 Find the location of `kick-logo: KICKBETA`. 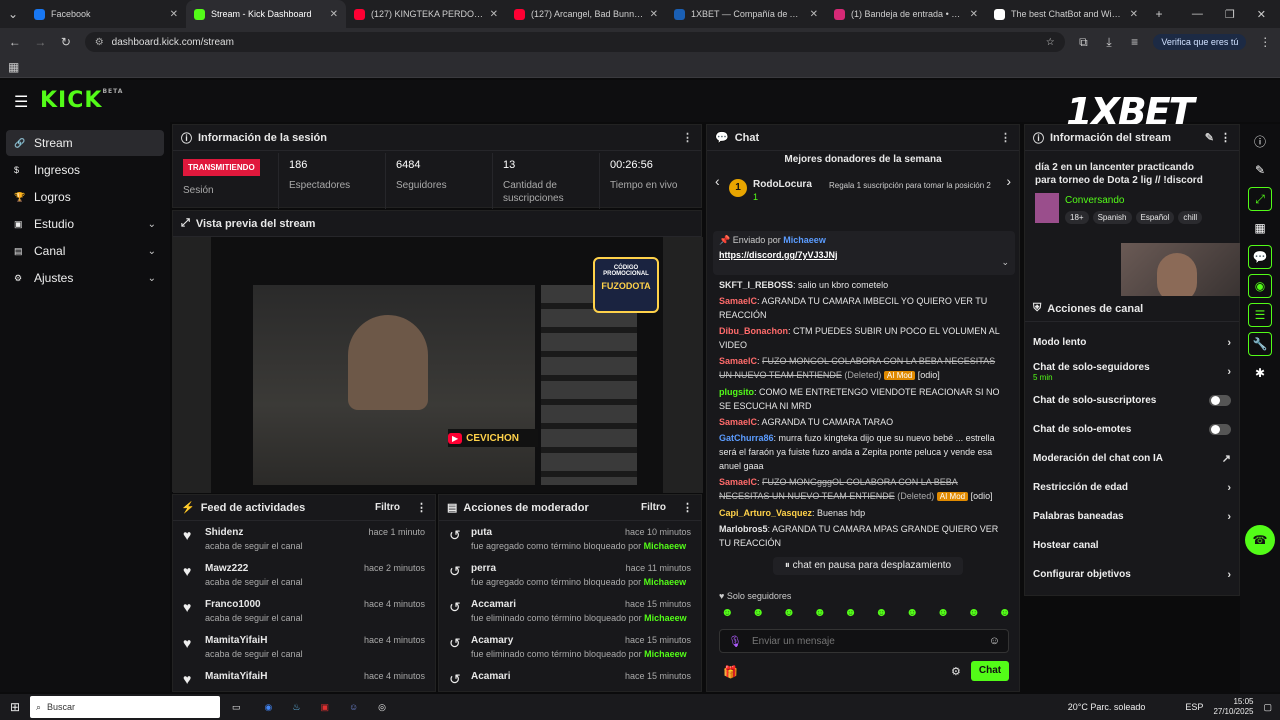

kick-logo: KICKBETA is located at coordinates (81, 100).